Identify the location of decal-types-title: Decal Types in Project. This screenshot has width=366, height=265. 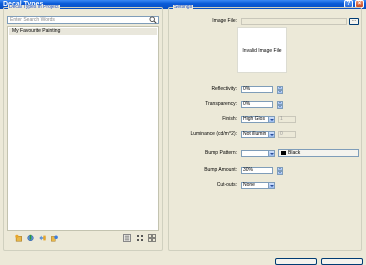
(34, 7).